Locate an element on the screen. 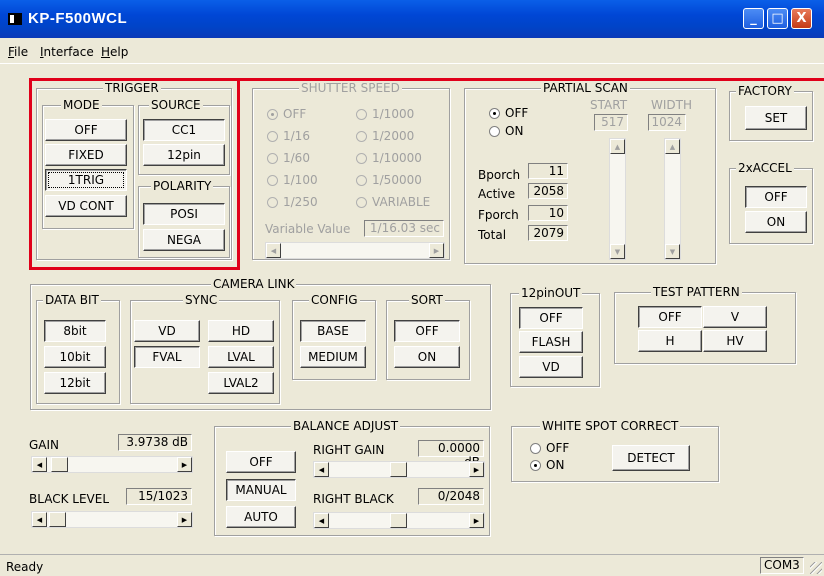 Image resolution: width=824 pixels, height=576 pixels. sort-on-button: ON is located at coordinates (427, 357).